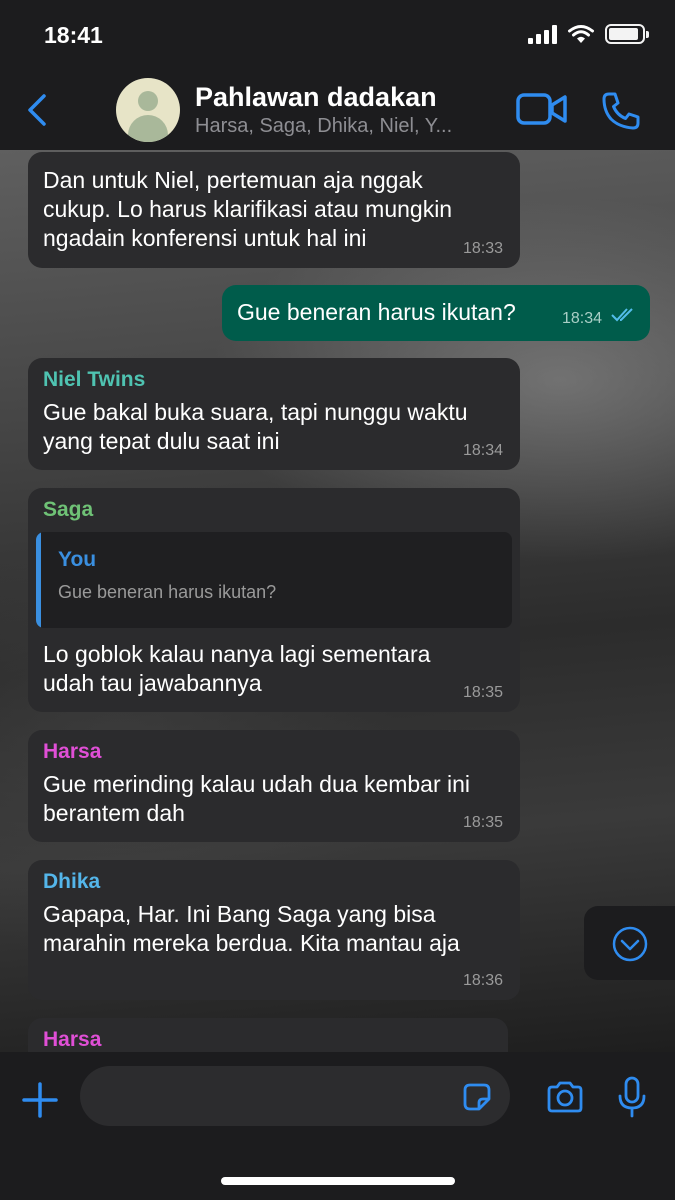  What do you see at coordinates (581, 34) in the screenshot?
I see `wifi-icon` at bounding box center [581, 34].